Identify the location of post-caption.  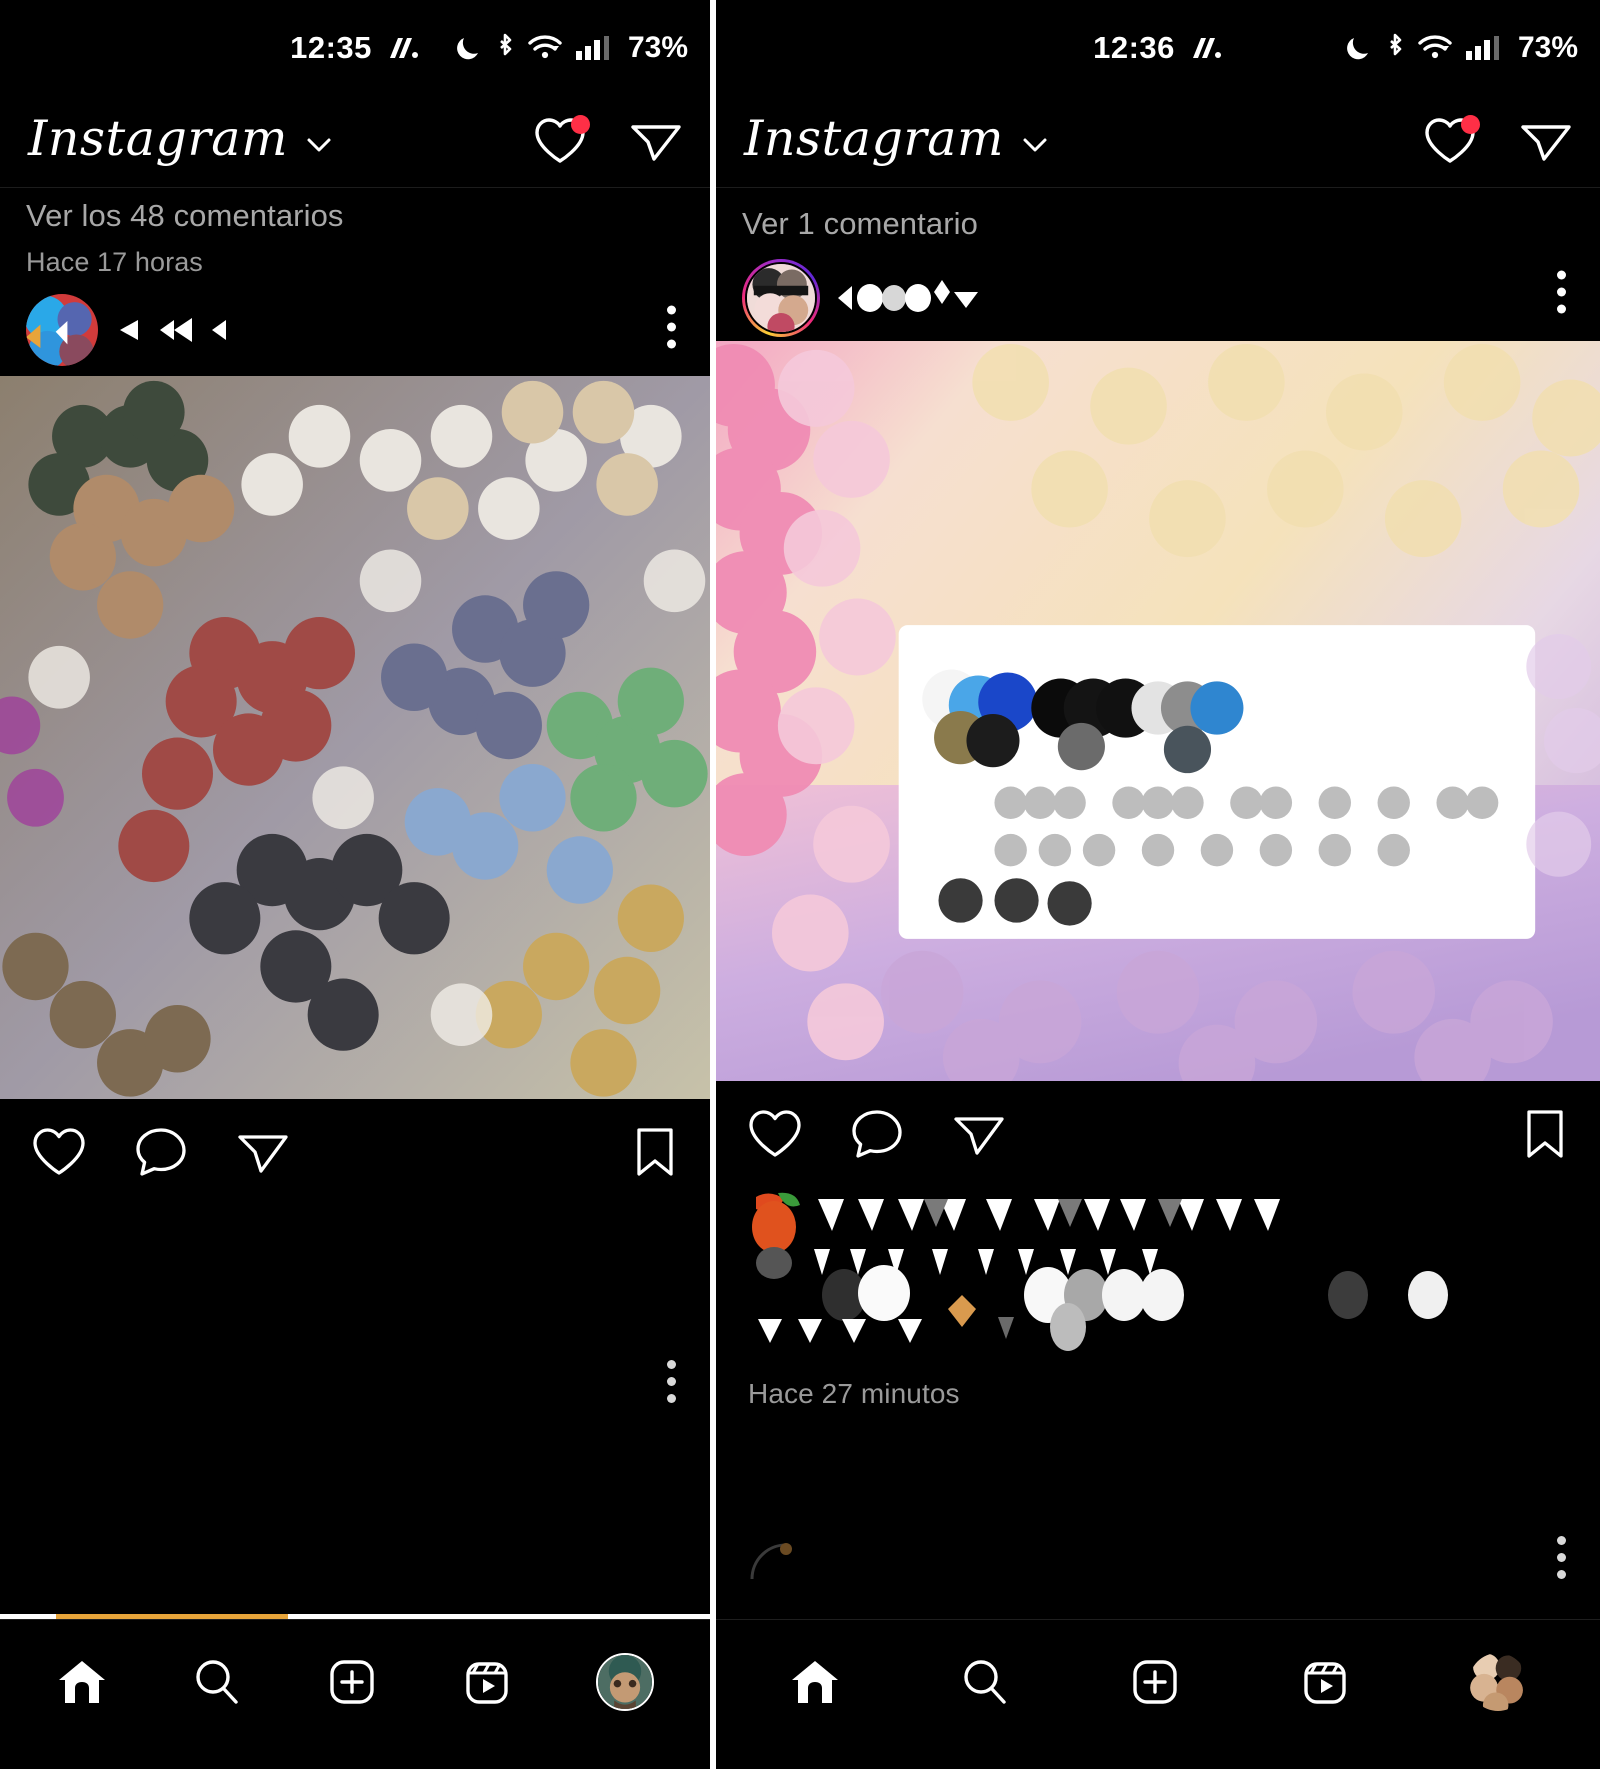
(1158, 1276).